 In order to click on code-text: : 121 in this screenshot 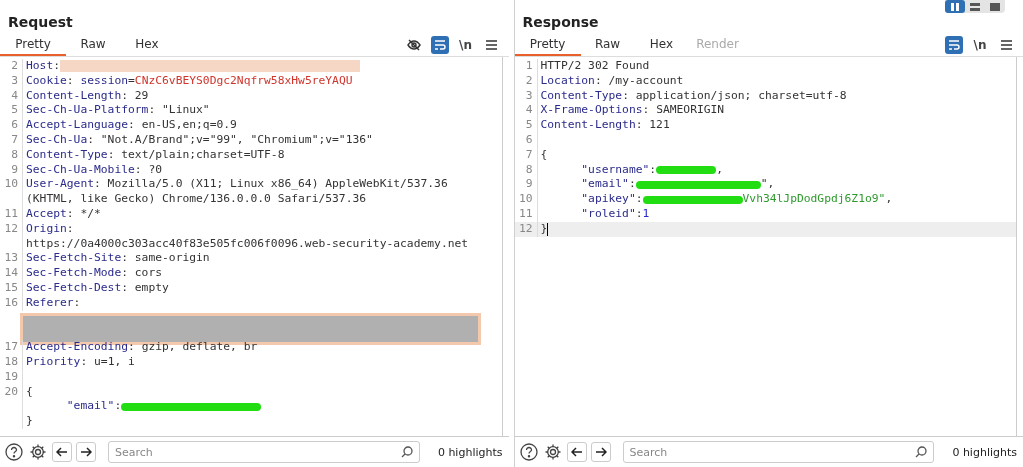, I will do `click(652, 125)`.